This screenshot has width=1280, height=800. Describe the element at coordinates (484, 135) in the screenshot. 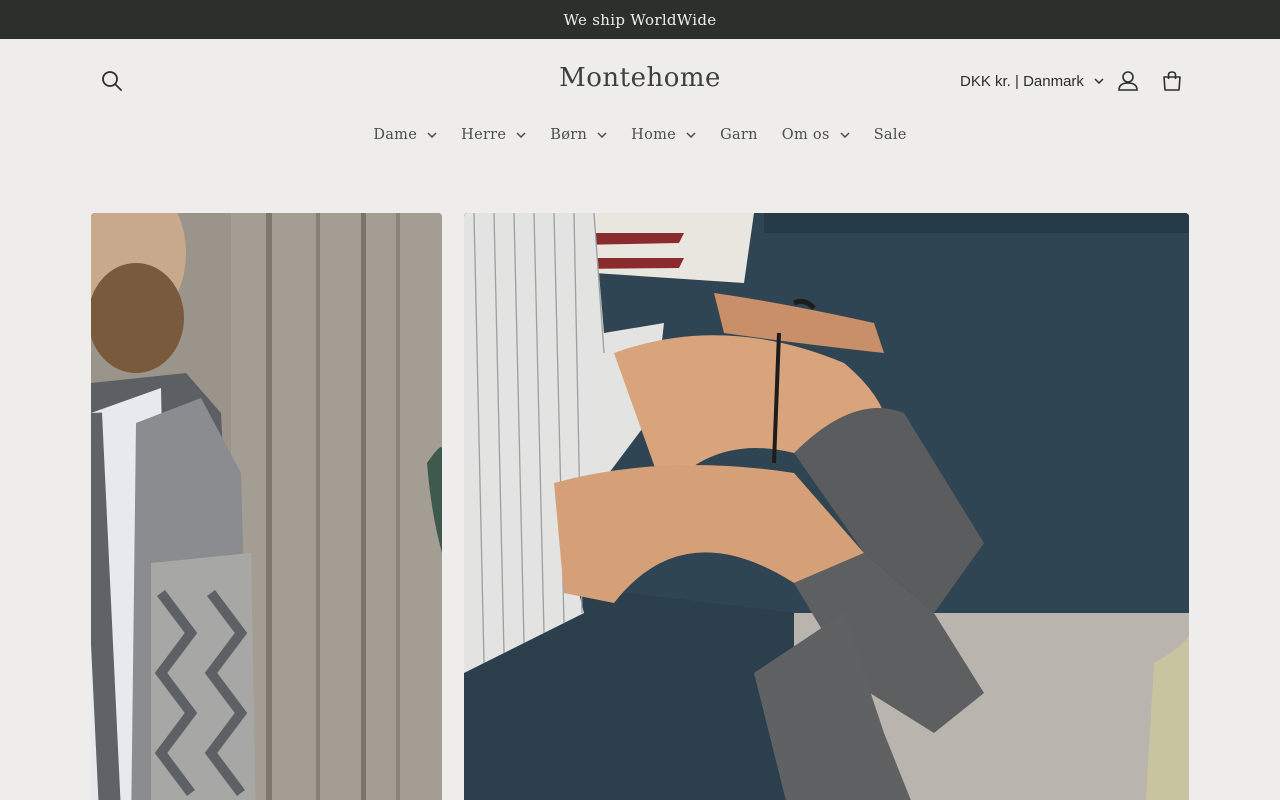

I see `nav-item-label: Herre` at that location.